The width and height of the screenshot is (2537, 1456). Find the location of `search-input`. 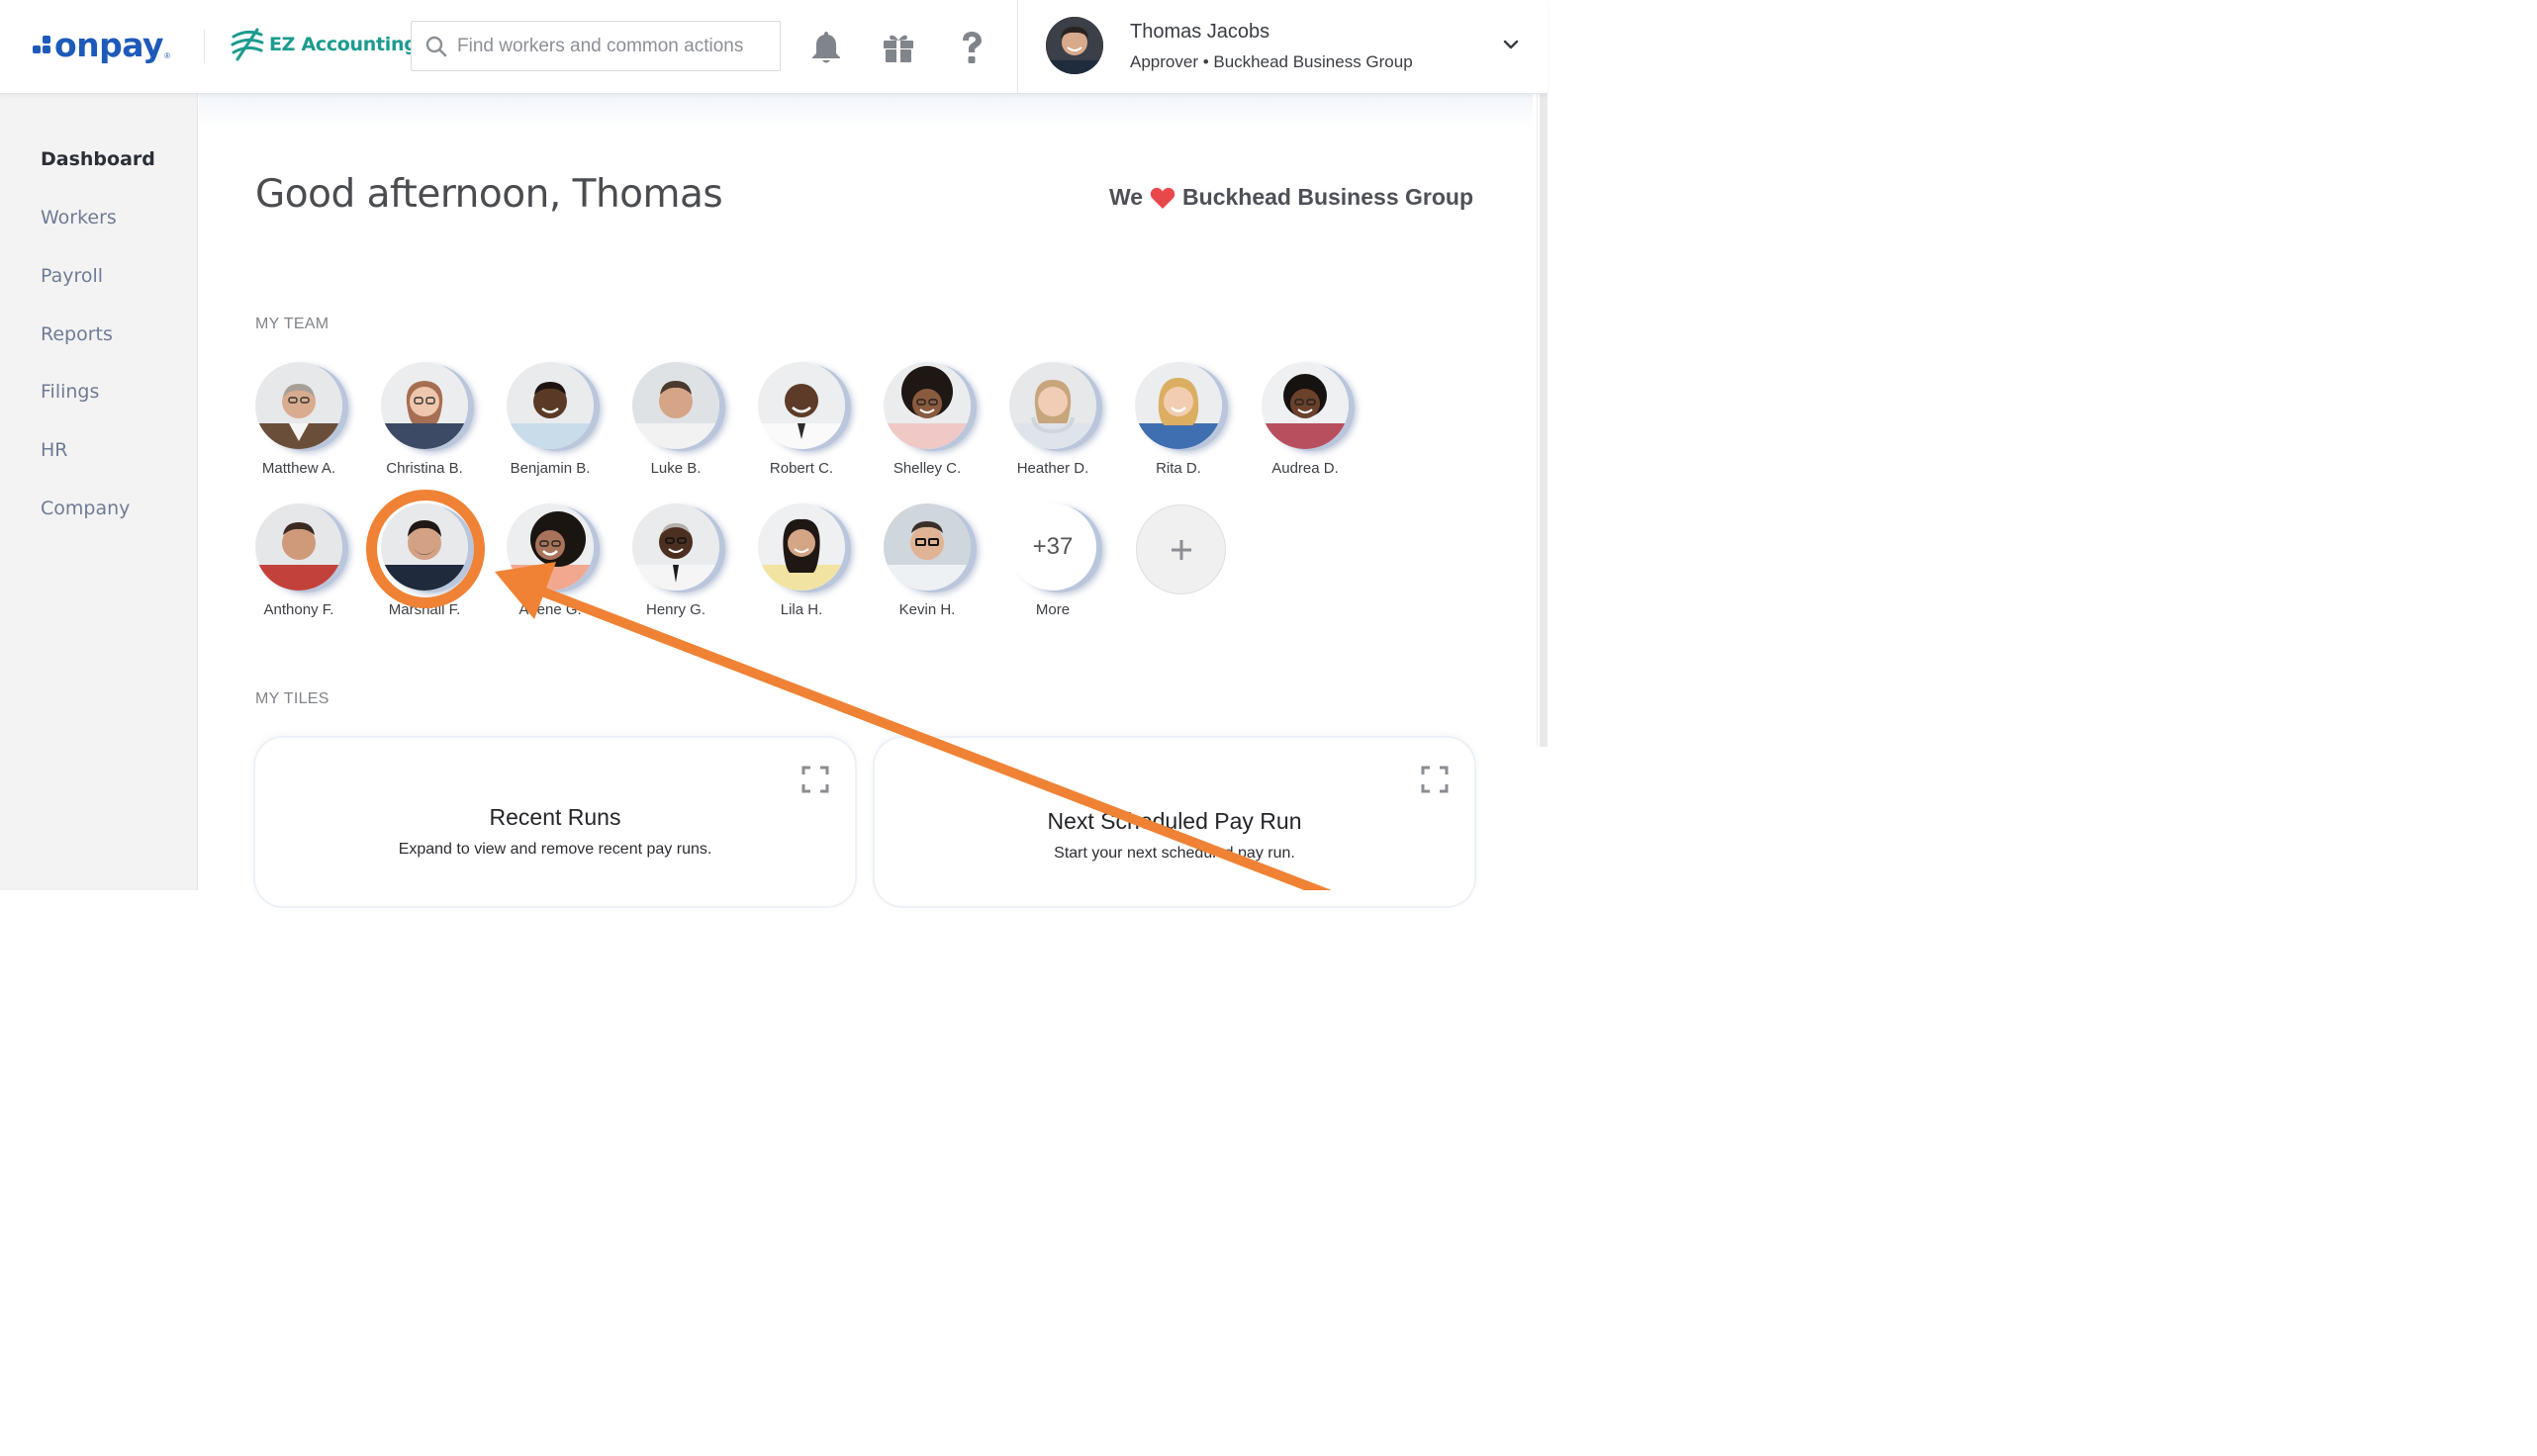

search-input is located at coordinates (615, 46).